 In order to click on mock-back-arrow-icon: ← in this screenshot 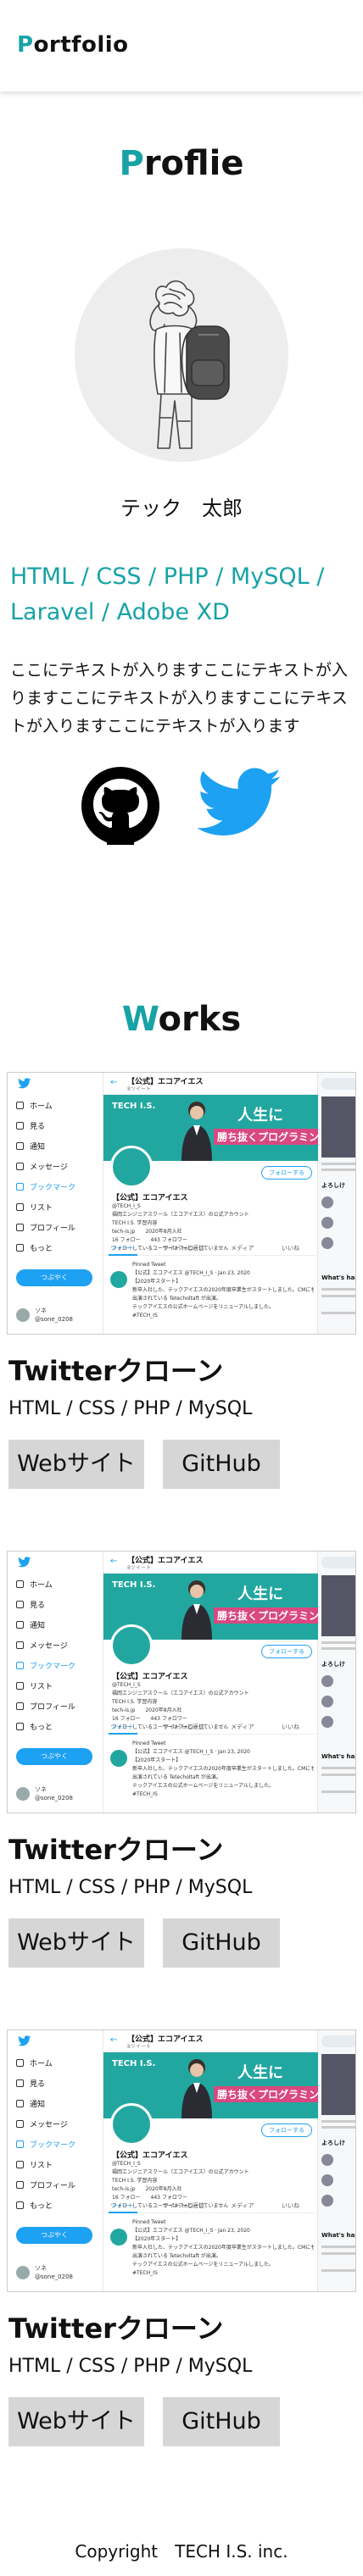, I will do `click(114, 1082)`.